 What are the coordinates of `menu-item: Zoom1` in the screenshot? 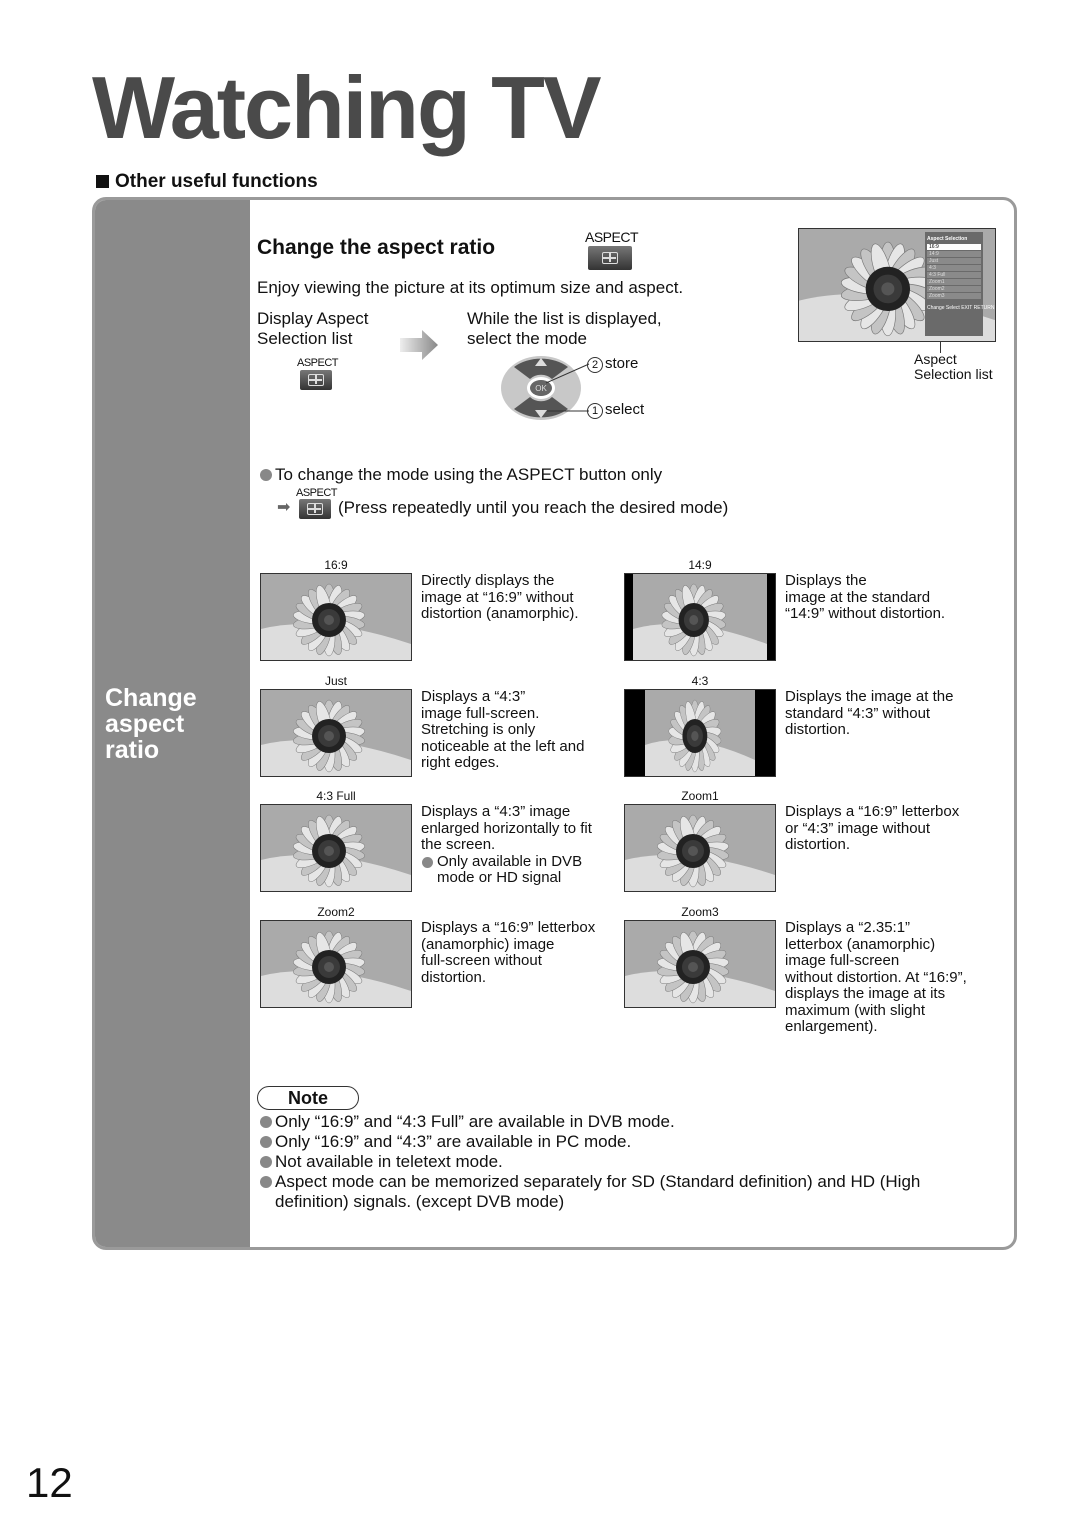 It's located at (954, 282).